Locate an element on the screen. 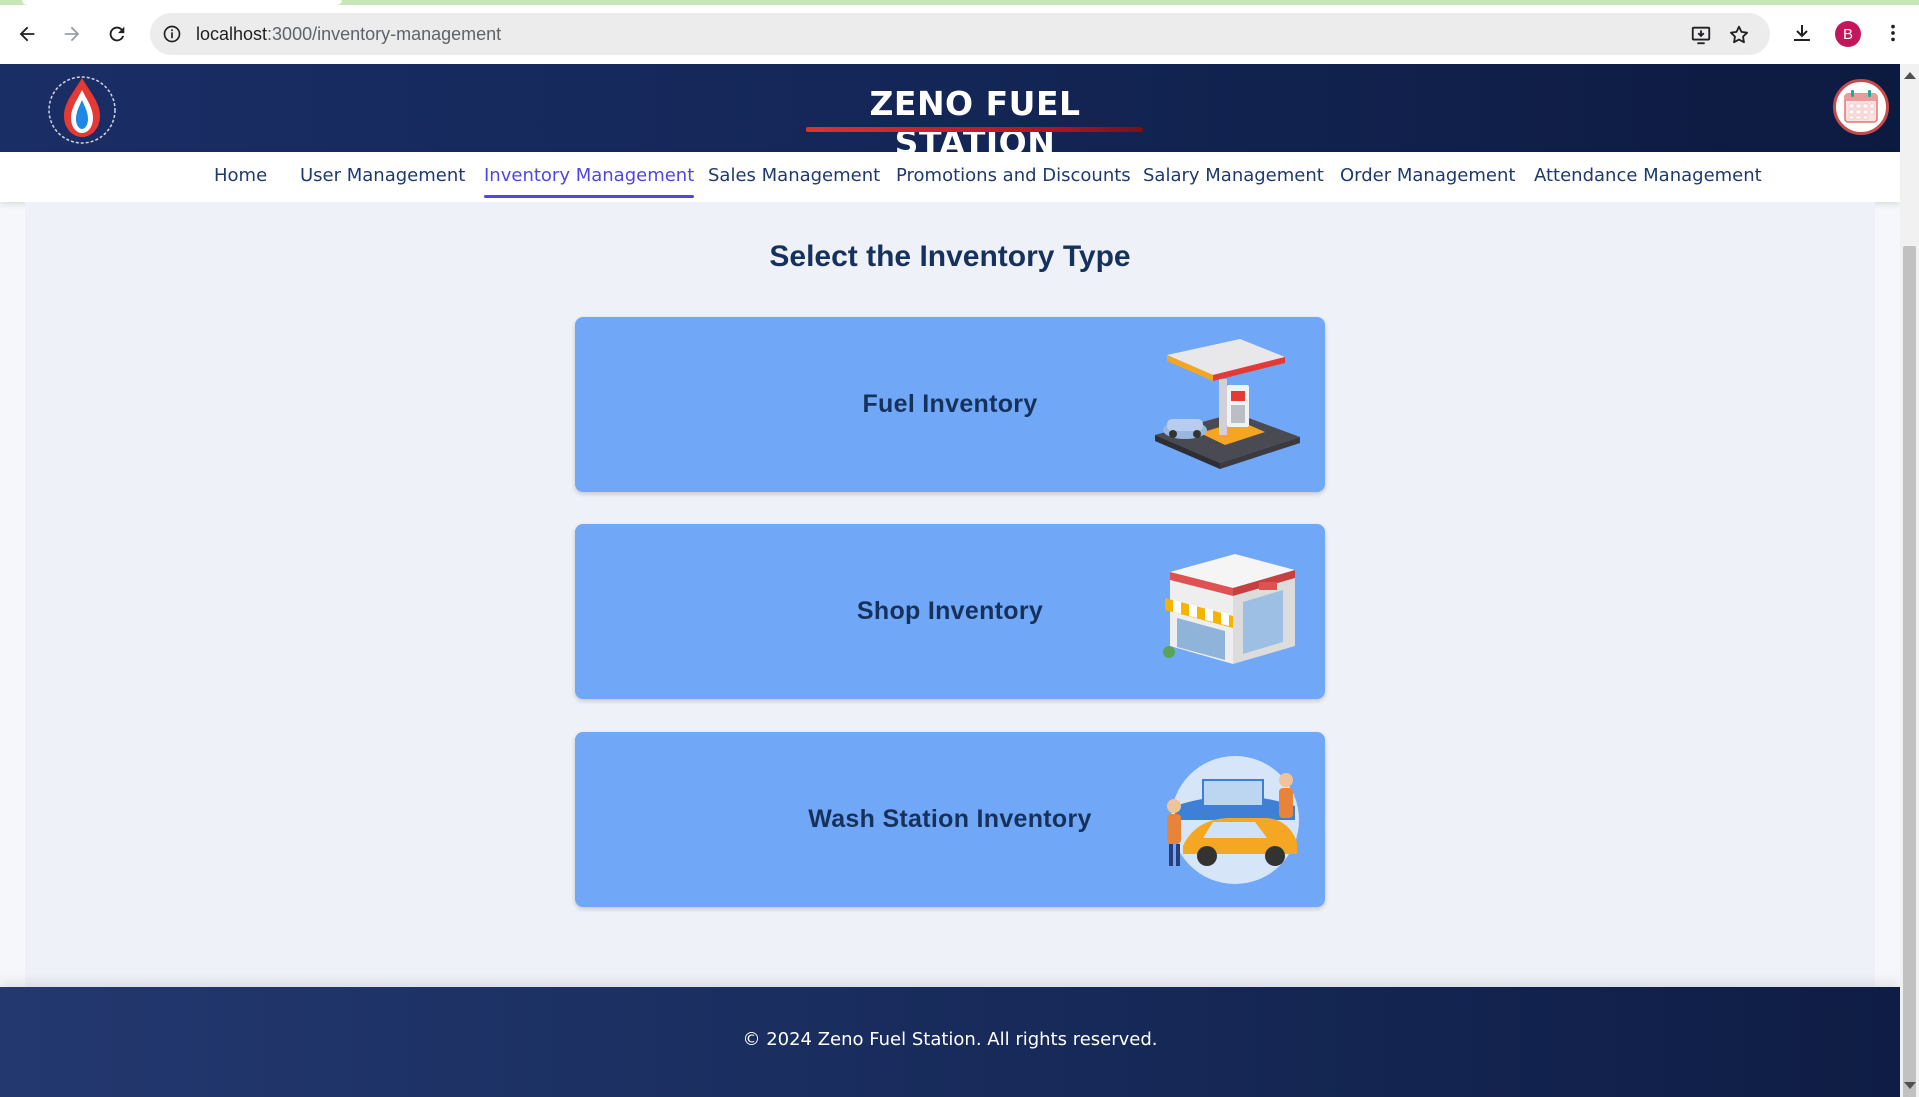 The height and width of the screenshot is (1097, 1919). brand-title: ZENO FUEL STATION is located at coordinates (975, 123).